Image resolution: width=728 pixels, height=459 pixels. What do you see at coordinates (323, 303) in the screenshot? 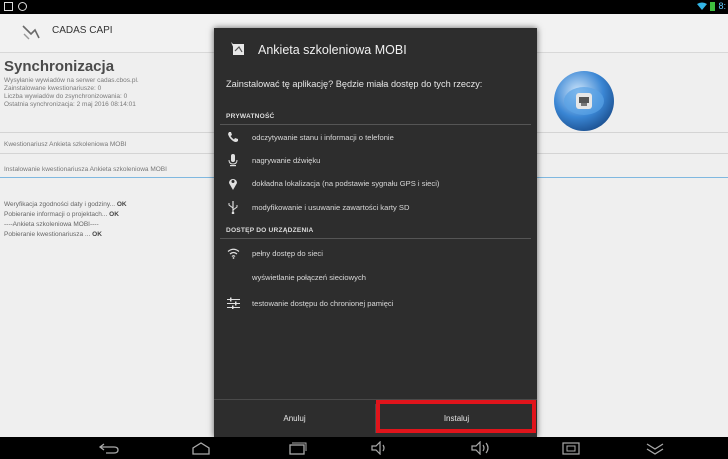
I see `permission-label: testowanie dostępu do chronionej pamięci` at bounding box center [323, 303].